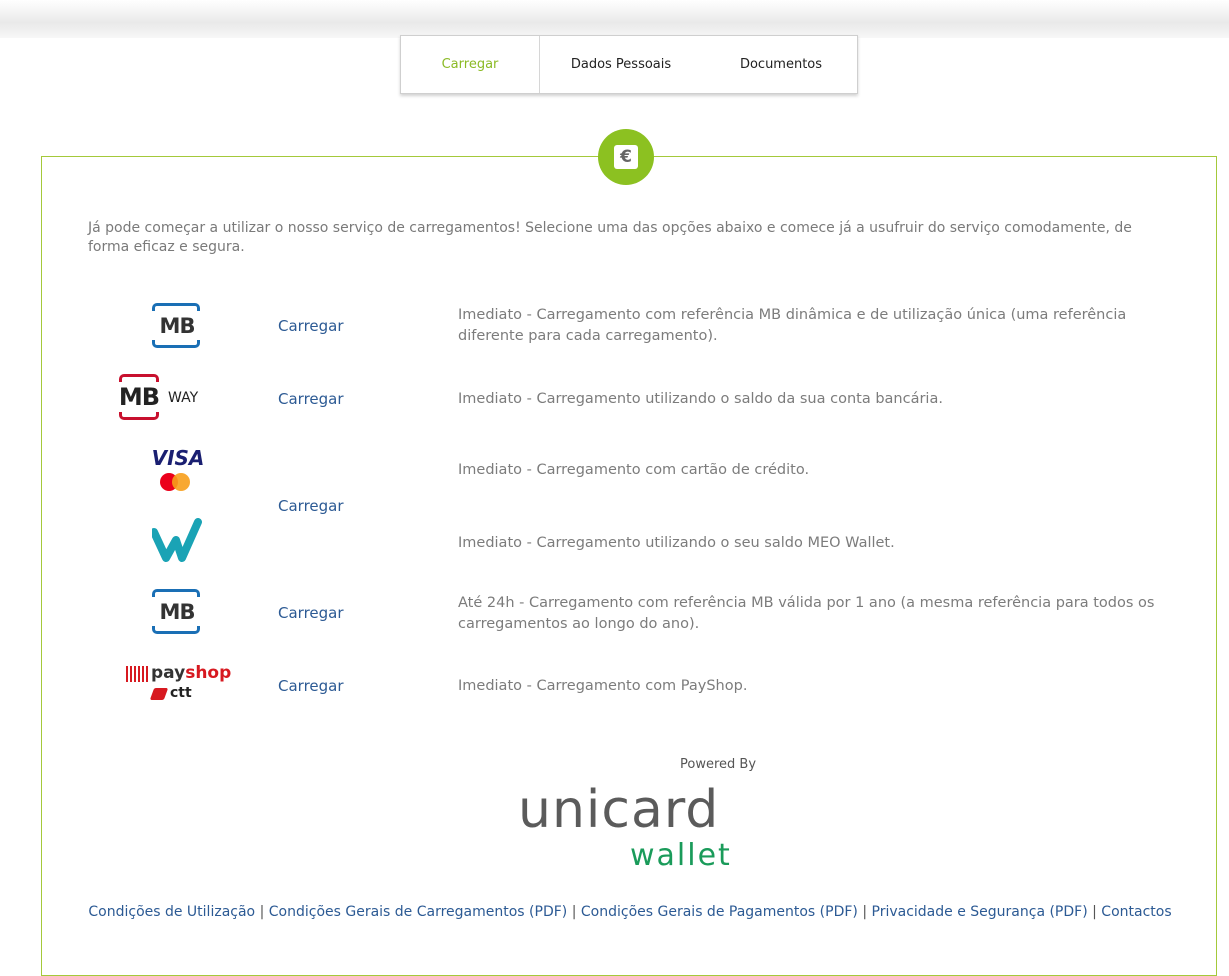 Image resolution: width=1229 pixels, height=976 pixels. I want to click on visa-mastercard-logo-icon: VISA, so click(178, 470).